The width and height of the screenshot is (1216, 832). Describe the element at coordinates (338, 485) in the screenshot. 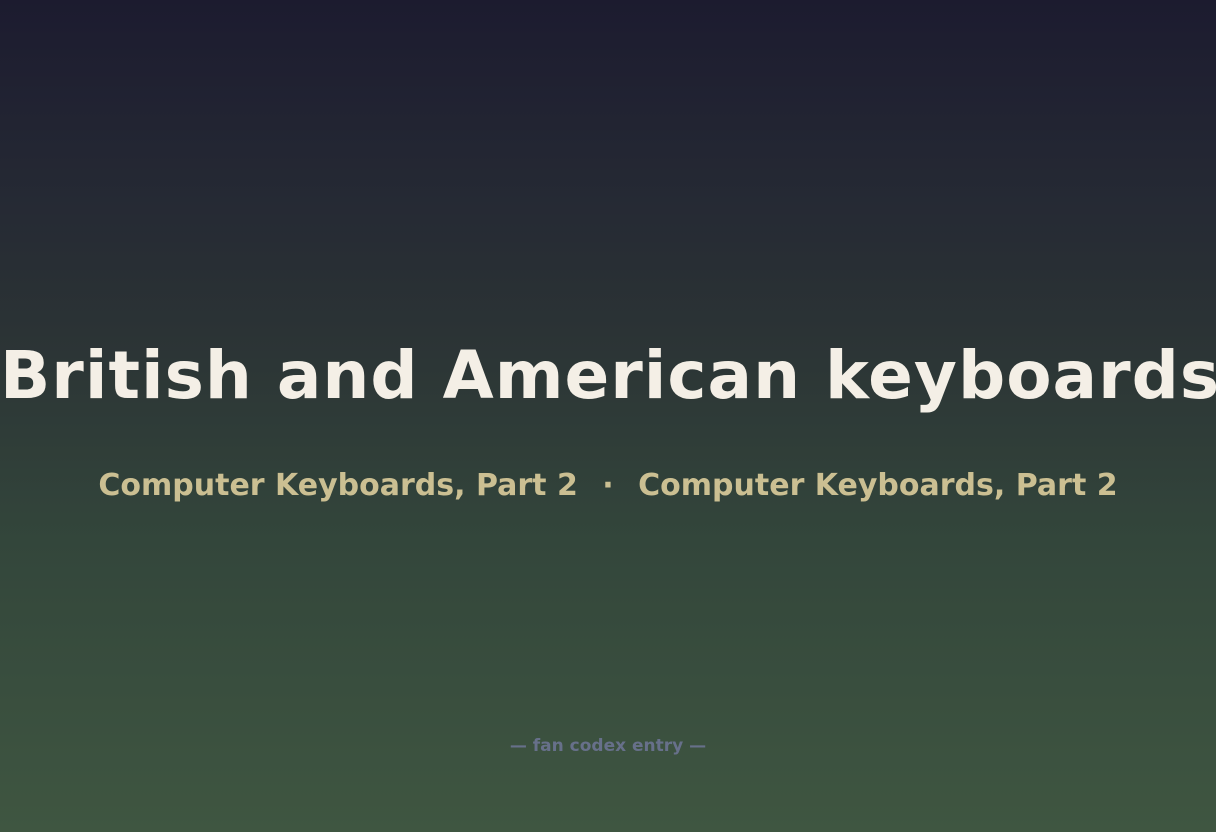

I see `subtitle-left: Computer Keyboards, Part 2` at that location.